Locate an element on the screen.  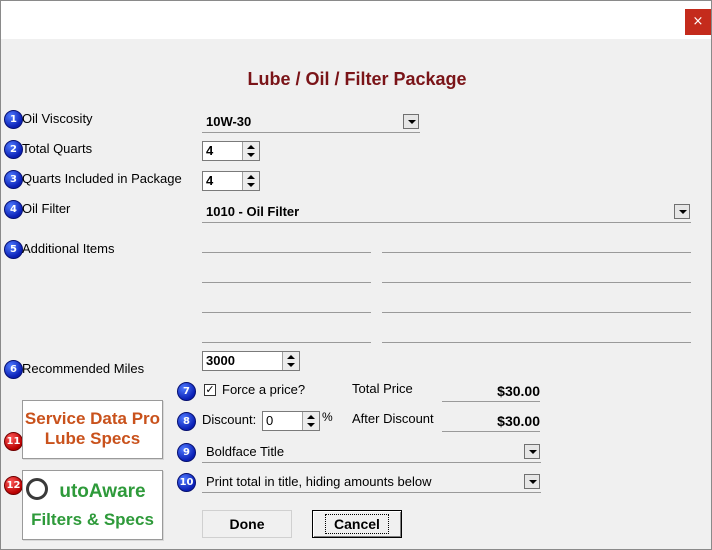
after-discount-value: $30.00 is located at coordinates (491, 421).